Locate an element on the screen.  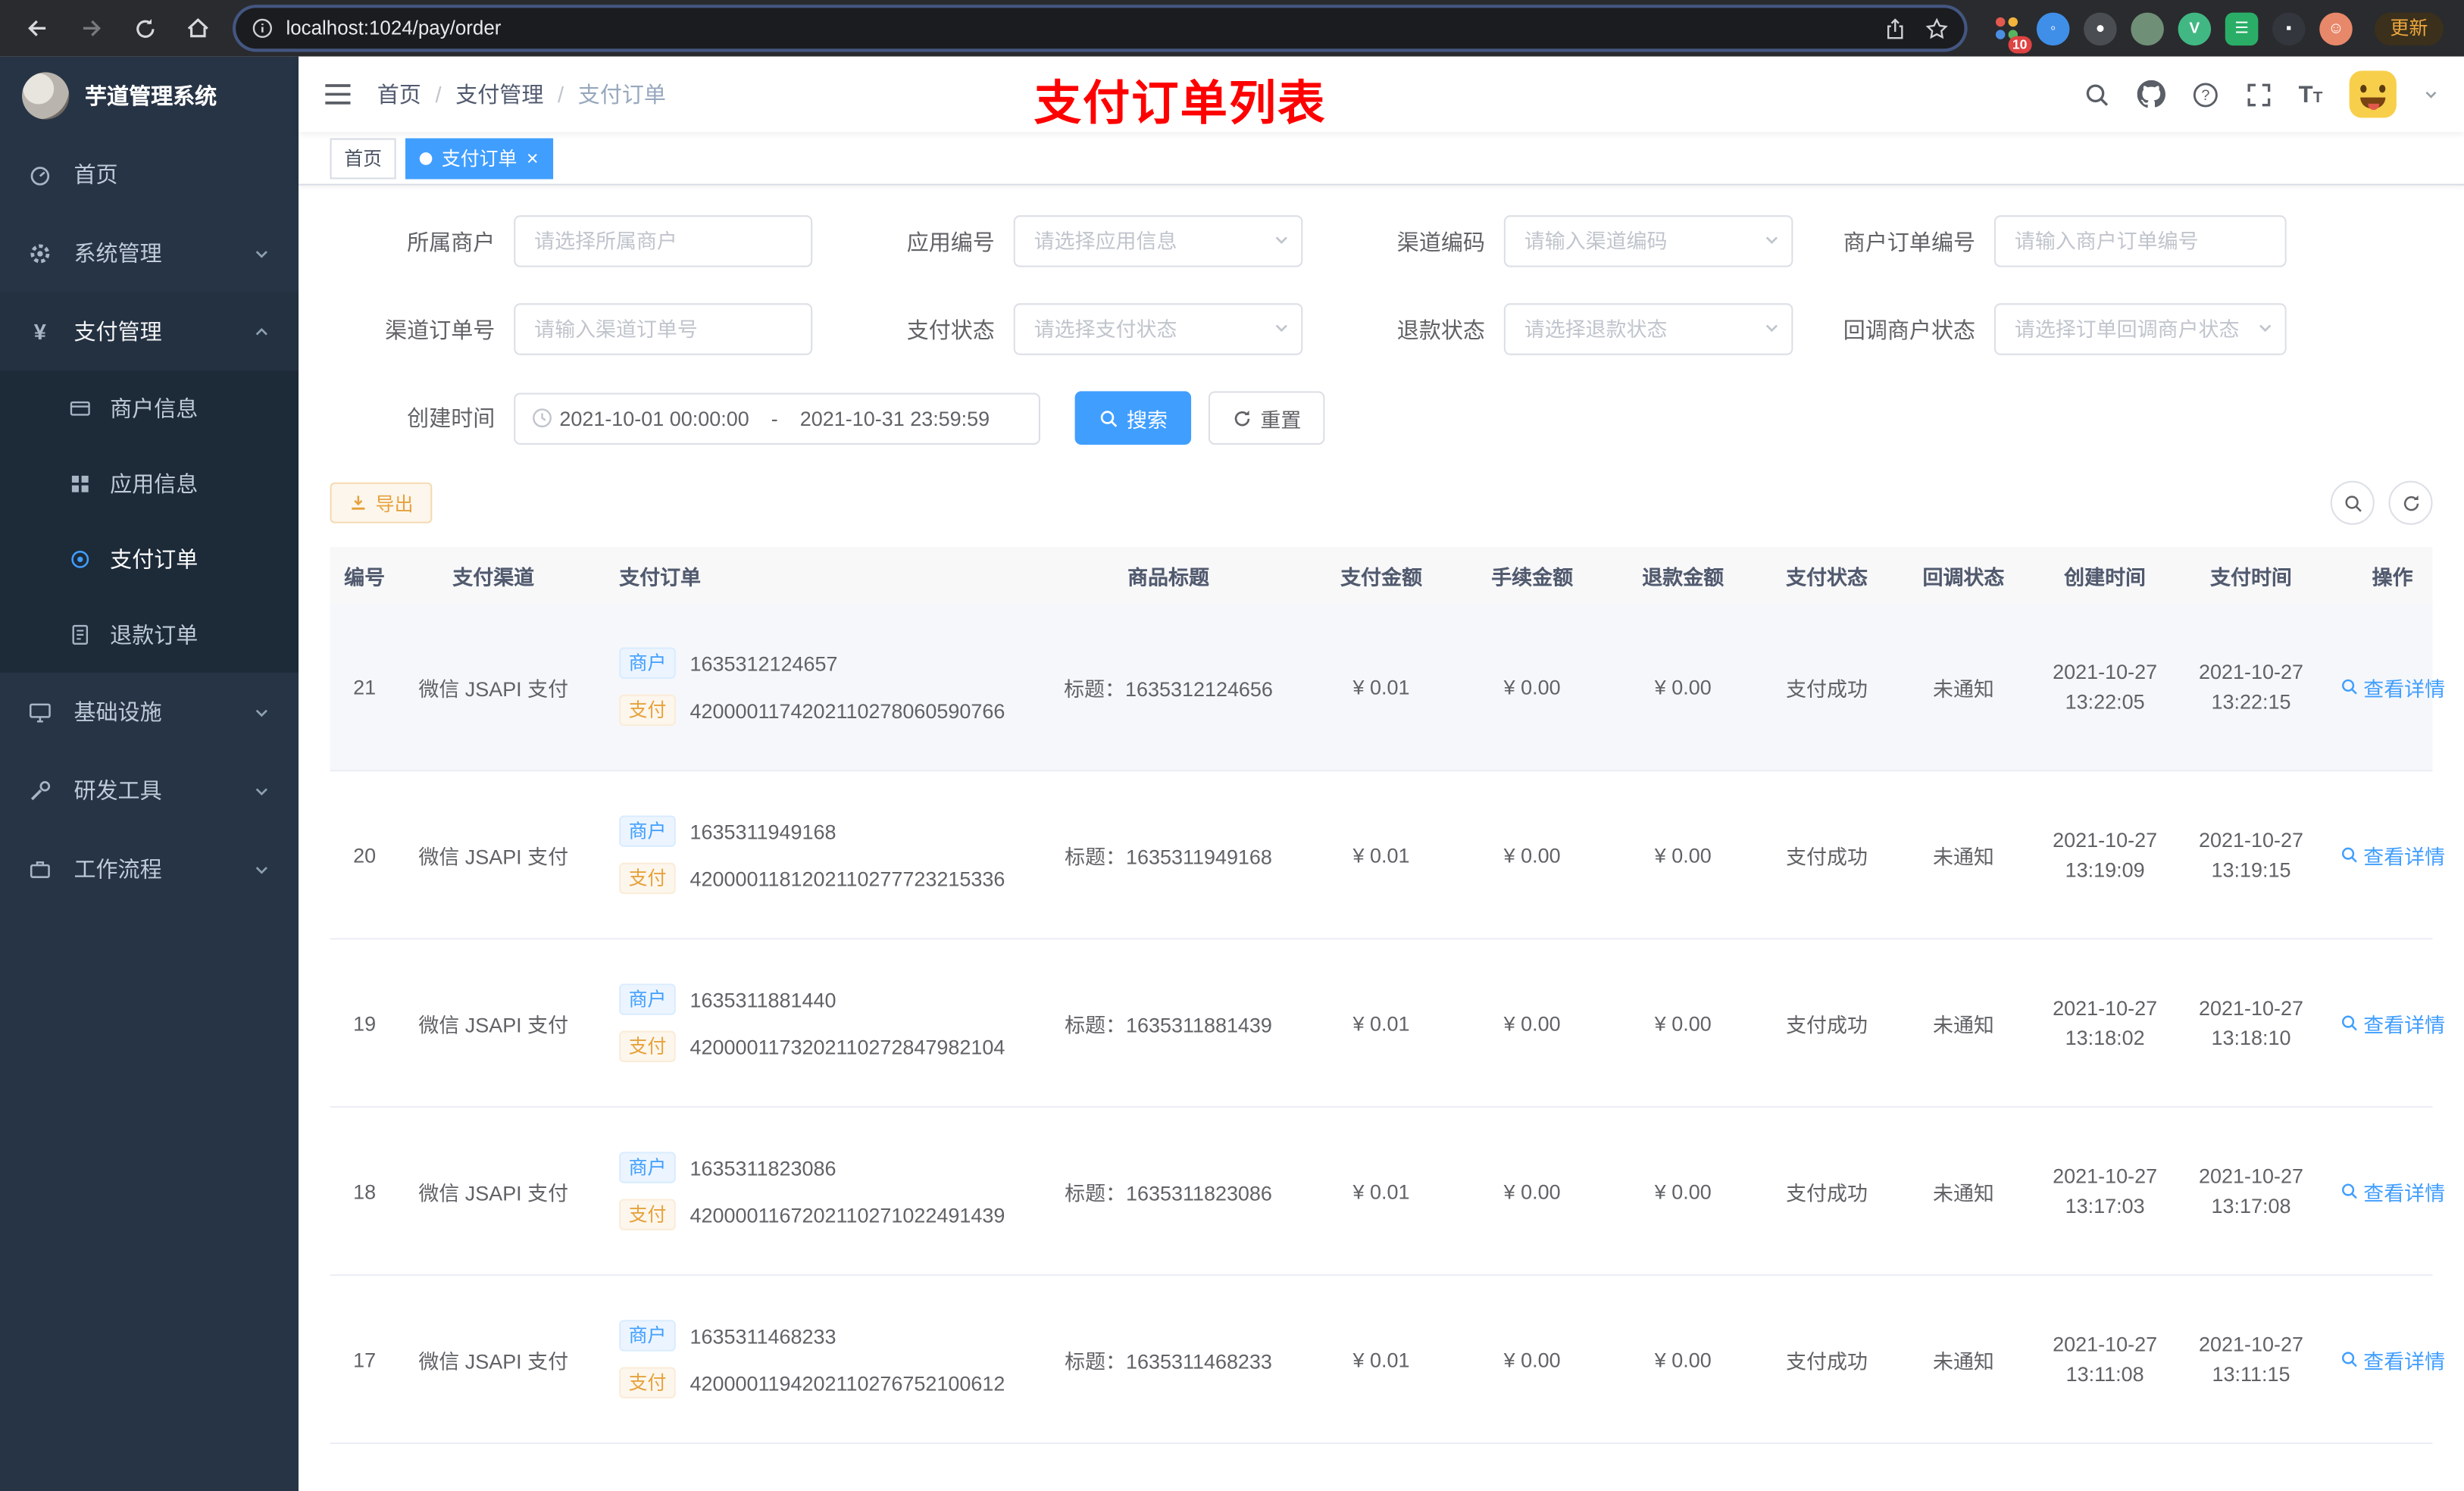
extension-avatar-icon: ☺ is located at coordinates (2336, 28).